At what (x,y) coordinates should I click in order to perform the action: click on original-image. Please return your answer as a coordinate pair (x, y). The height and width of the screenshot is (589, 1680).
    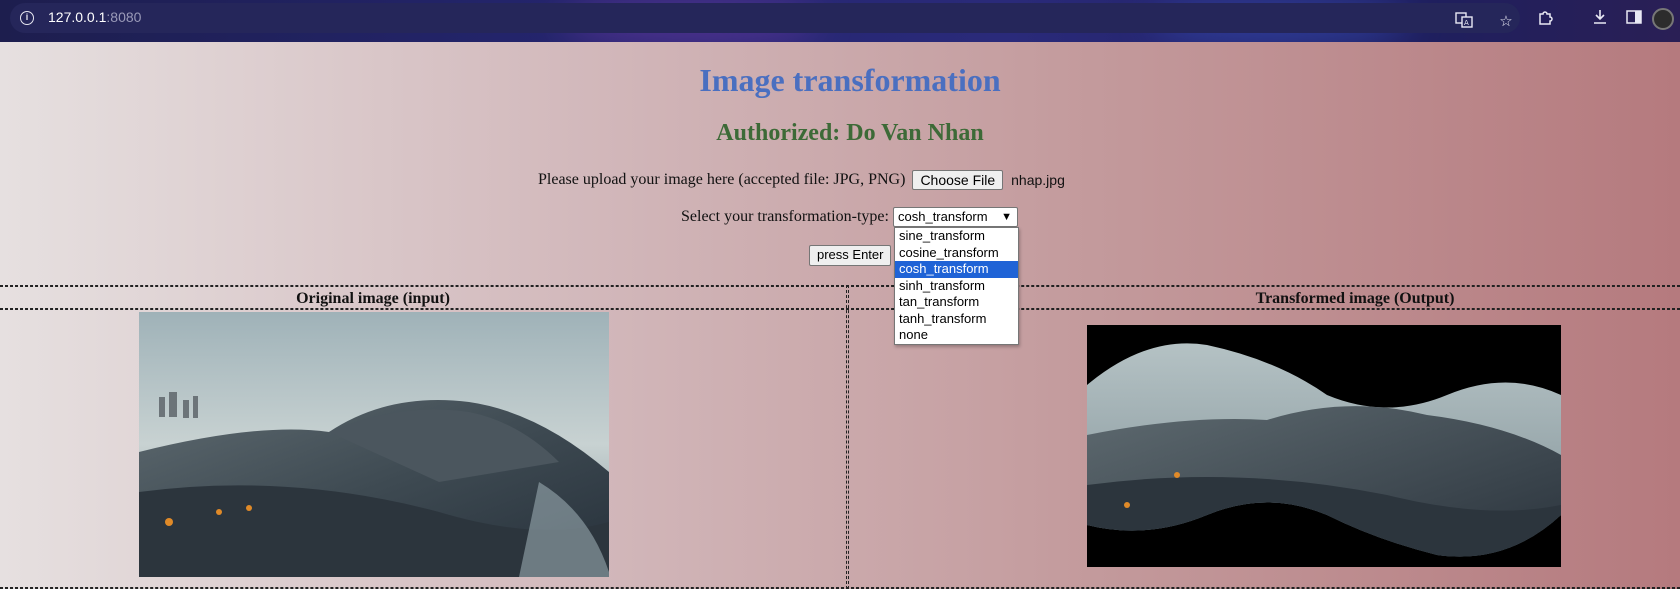
    Looking at the image, I should click on (374, 444).